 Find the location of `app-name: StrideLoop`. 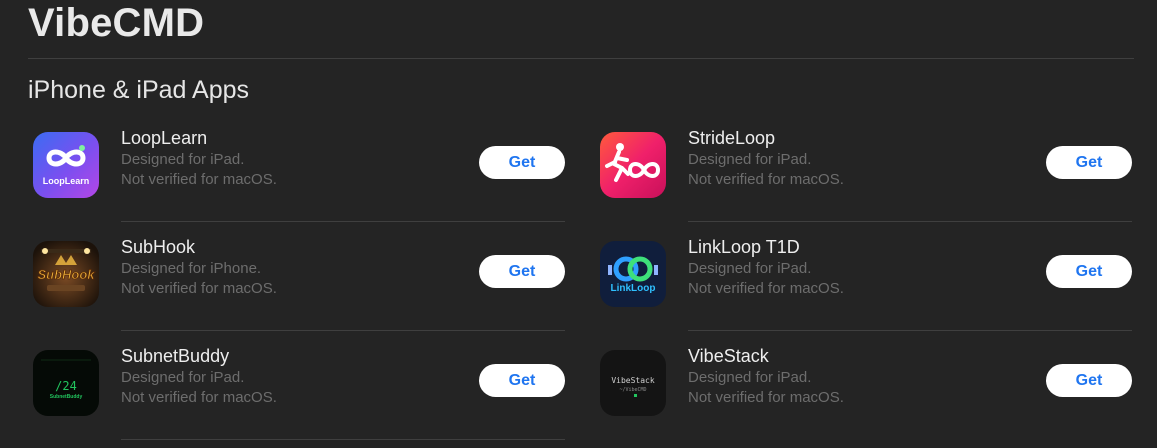

app-name: StrideLoop is located at coordinates (731, 138).